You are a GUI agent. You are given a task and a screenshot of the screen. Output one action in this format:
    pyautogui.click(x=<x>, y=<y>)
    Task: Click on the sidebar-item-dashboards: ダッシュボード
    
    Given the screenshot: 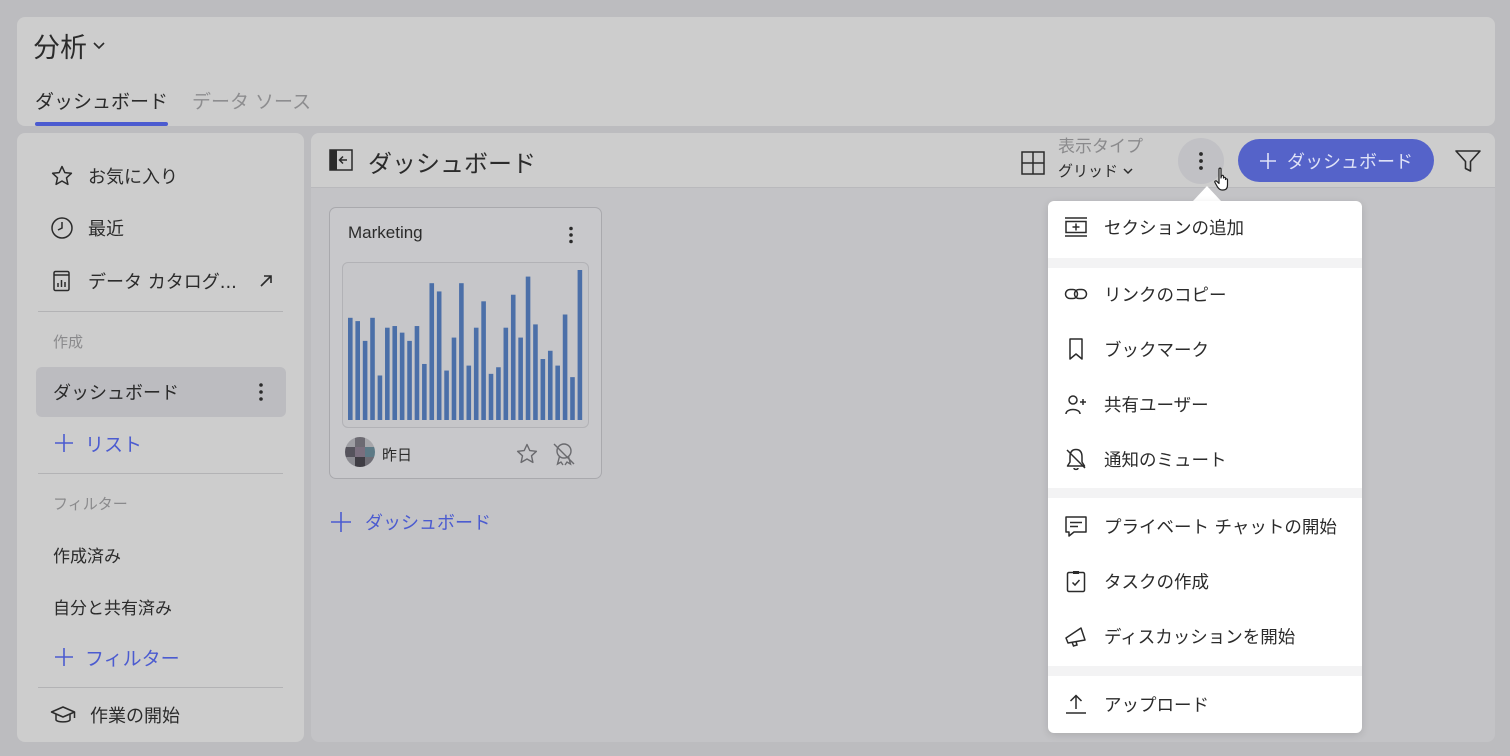 What is the action you would take?
    pyautogui.click(x=161, y=392)
    